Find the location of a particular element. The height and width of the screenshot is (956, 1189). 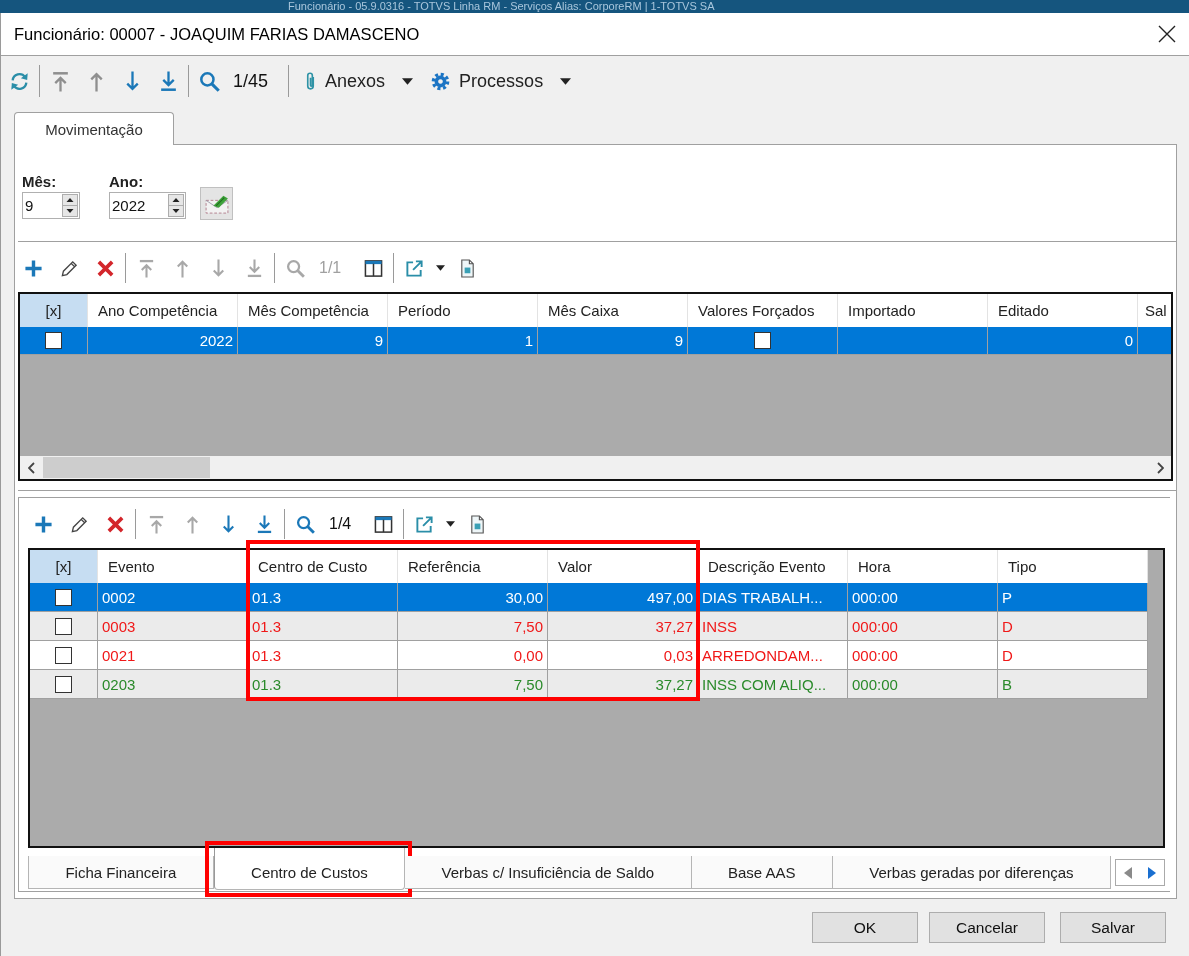

spin-field: 9 is located at coordinates (51, 205).